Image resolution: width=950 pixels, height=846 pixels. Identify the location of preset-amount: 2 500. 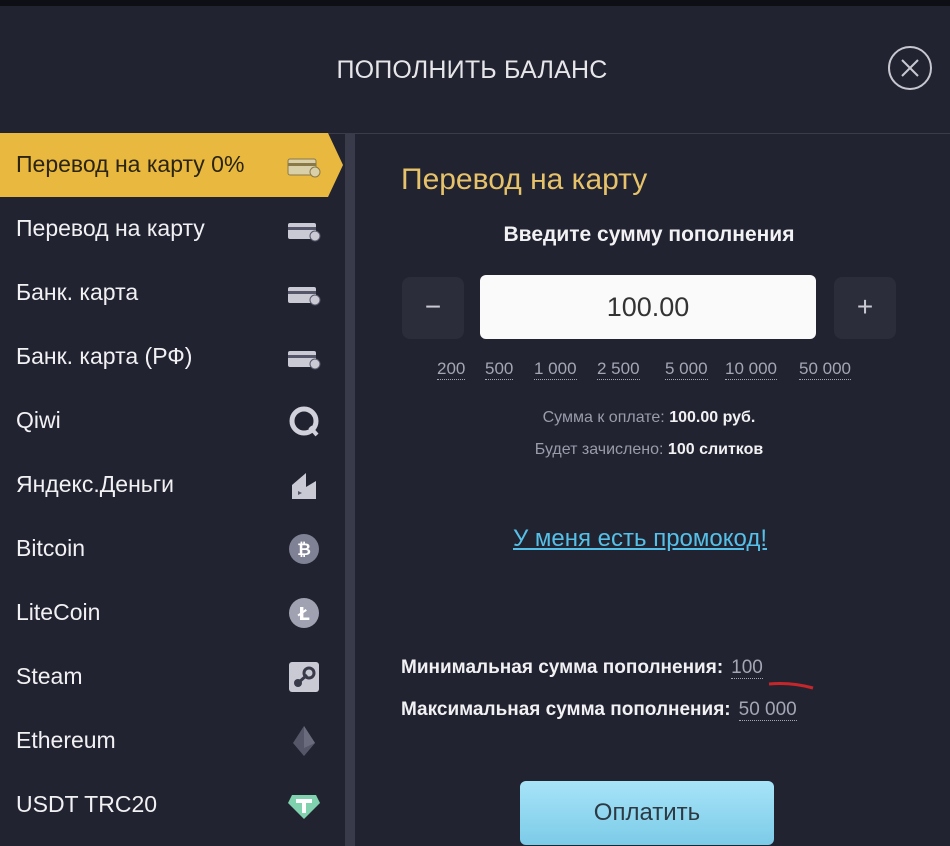
(618, 369).